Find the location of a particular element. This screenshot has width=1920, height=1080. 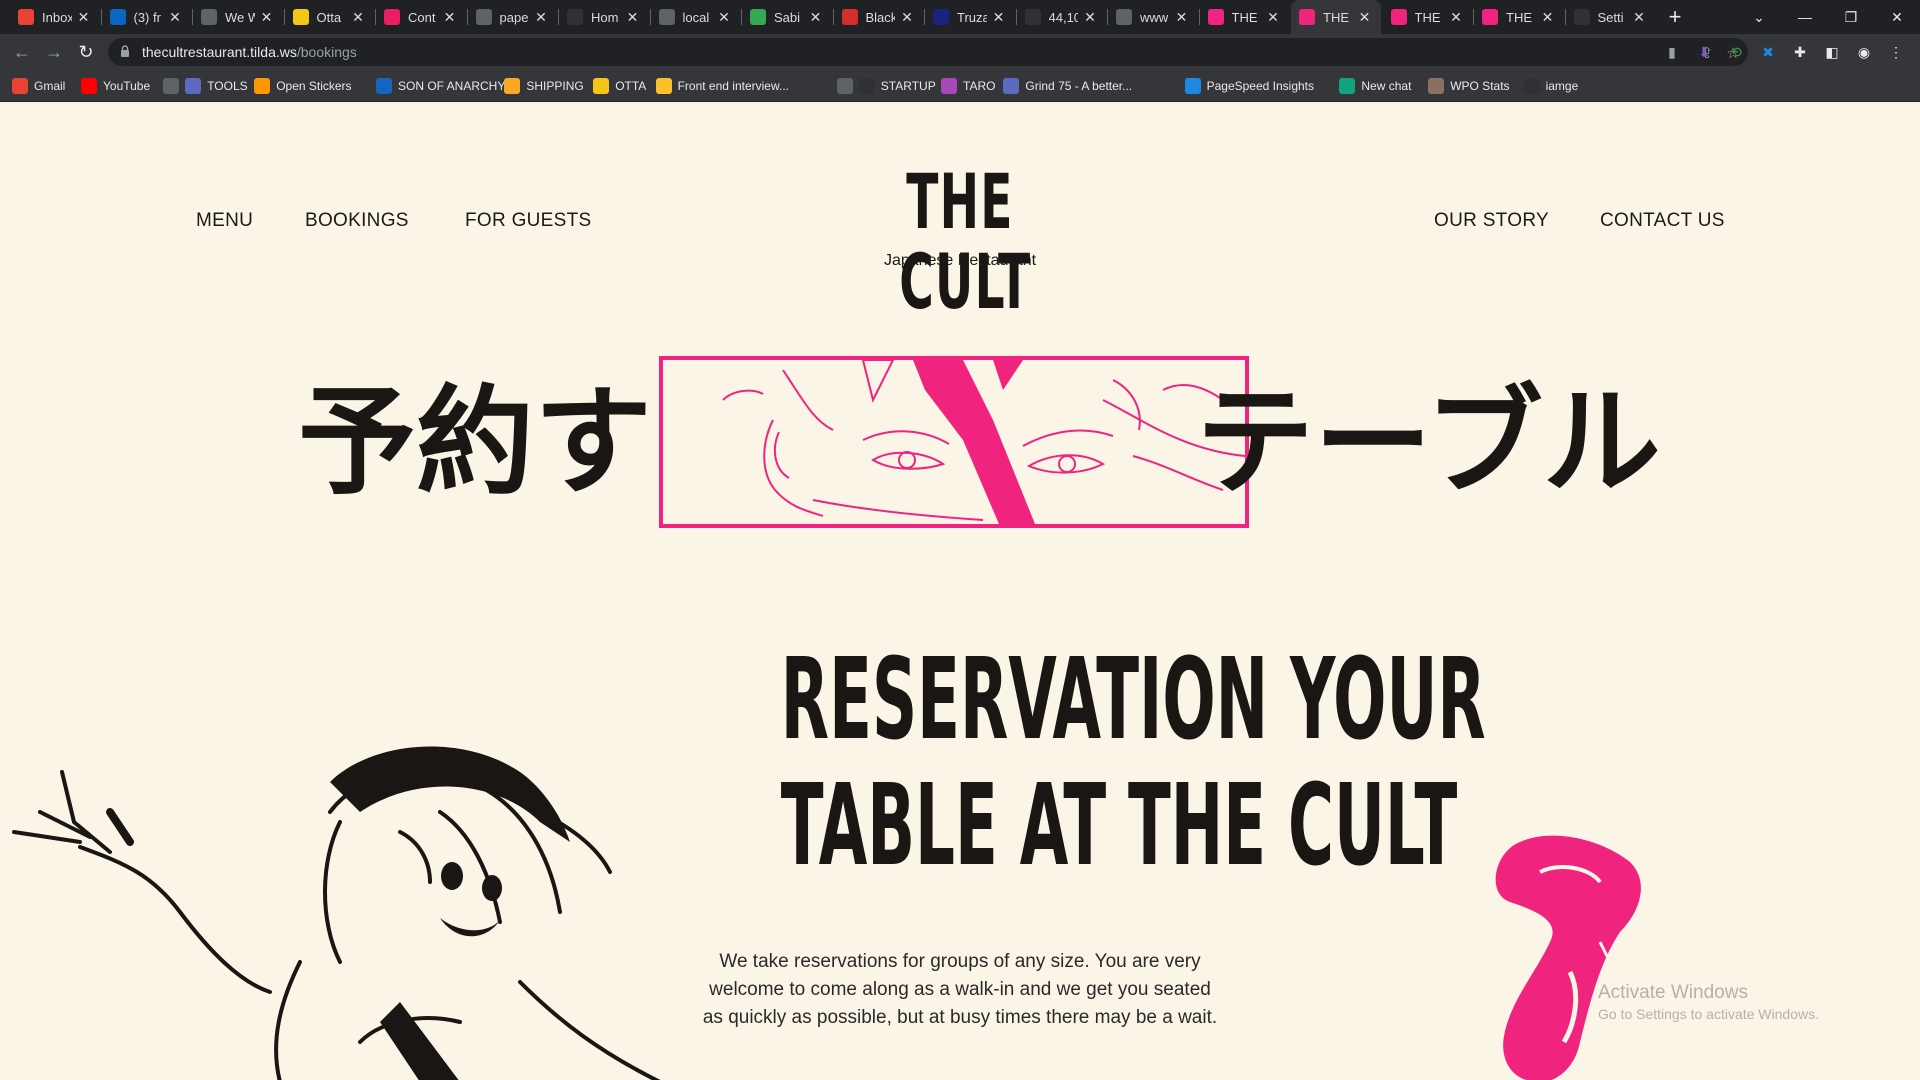

browser-menu-icon: ⋮ is located at coordinates (1896, 52).